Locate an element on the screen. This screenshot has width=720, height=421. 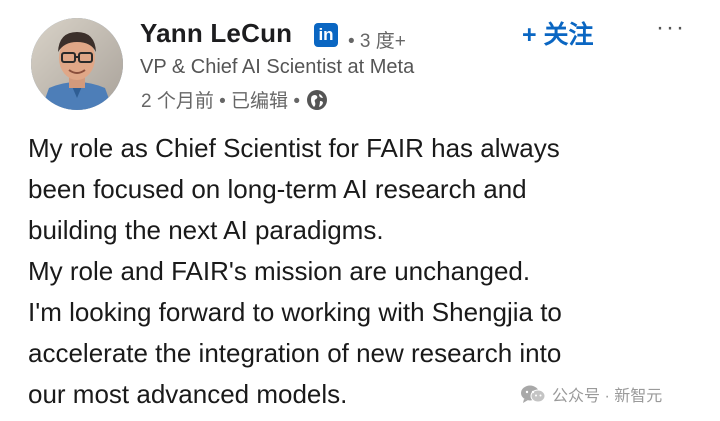
author-headline: VP & Chief AI Scientist at Meta is located at coordinates (277, 67).